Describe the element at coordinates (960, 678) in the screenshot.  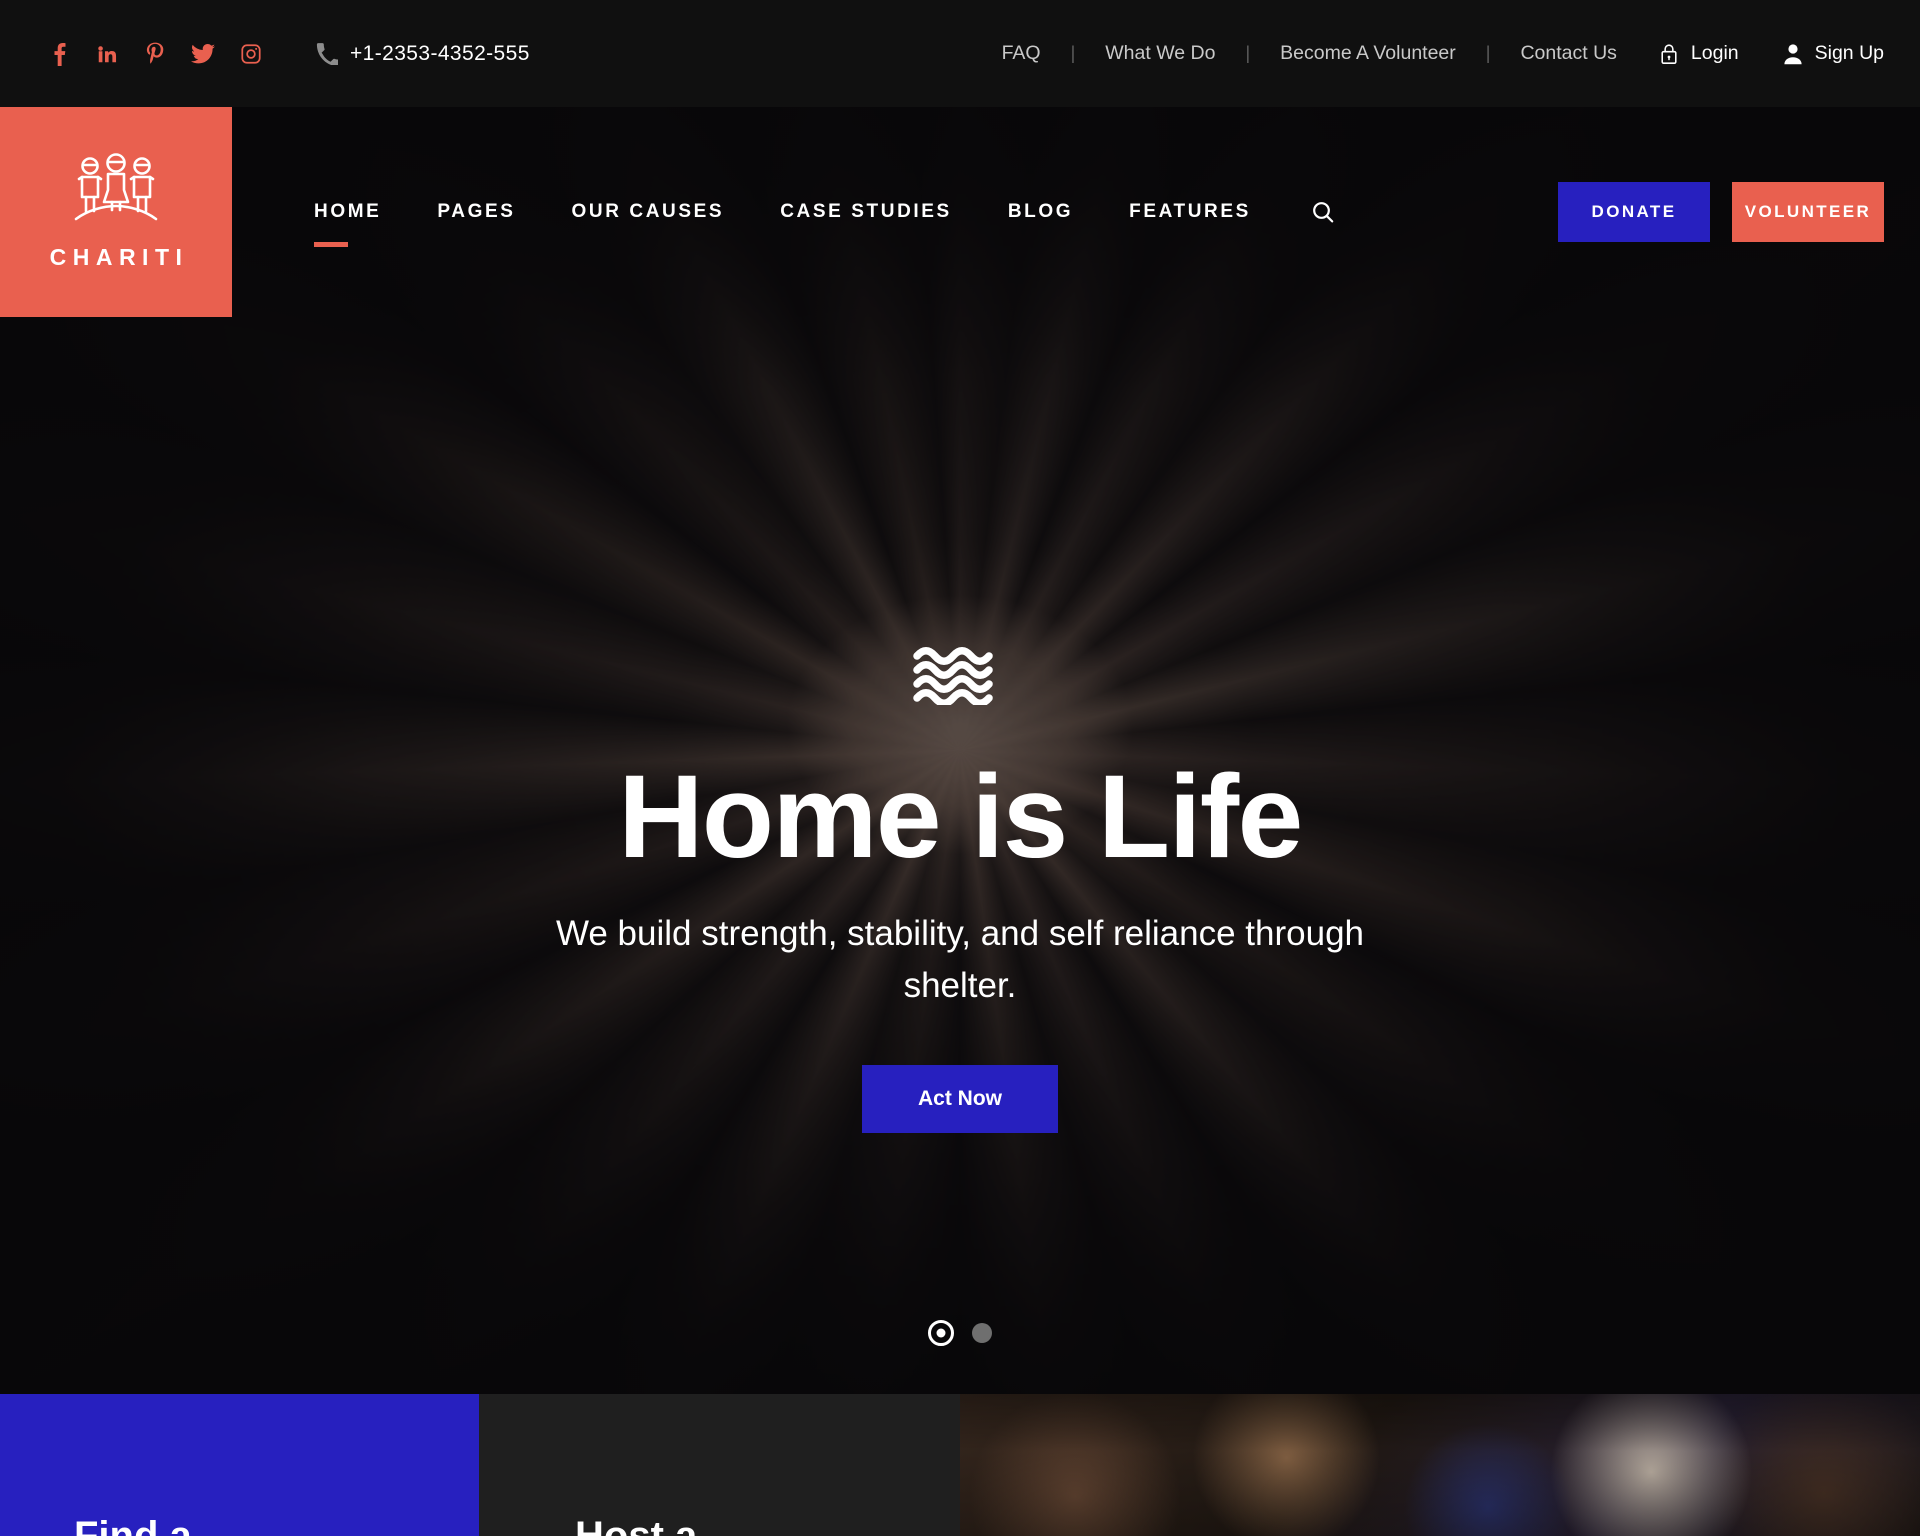
I see `wave-lines-icon` at that location.